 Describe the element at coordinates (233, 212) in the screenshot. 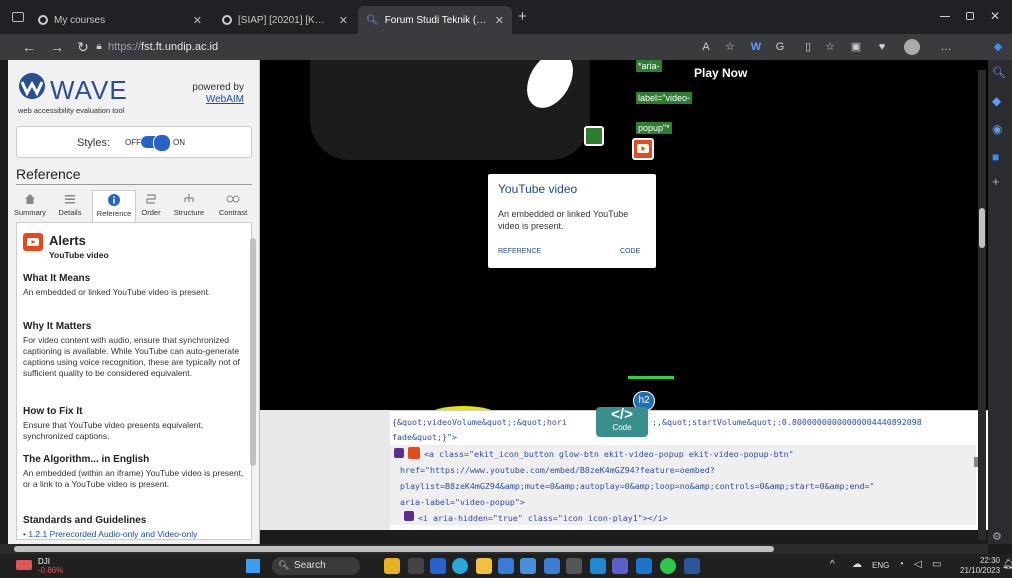

I see `tab-label: Contrast` at that location.